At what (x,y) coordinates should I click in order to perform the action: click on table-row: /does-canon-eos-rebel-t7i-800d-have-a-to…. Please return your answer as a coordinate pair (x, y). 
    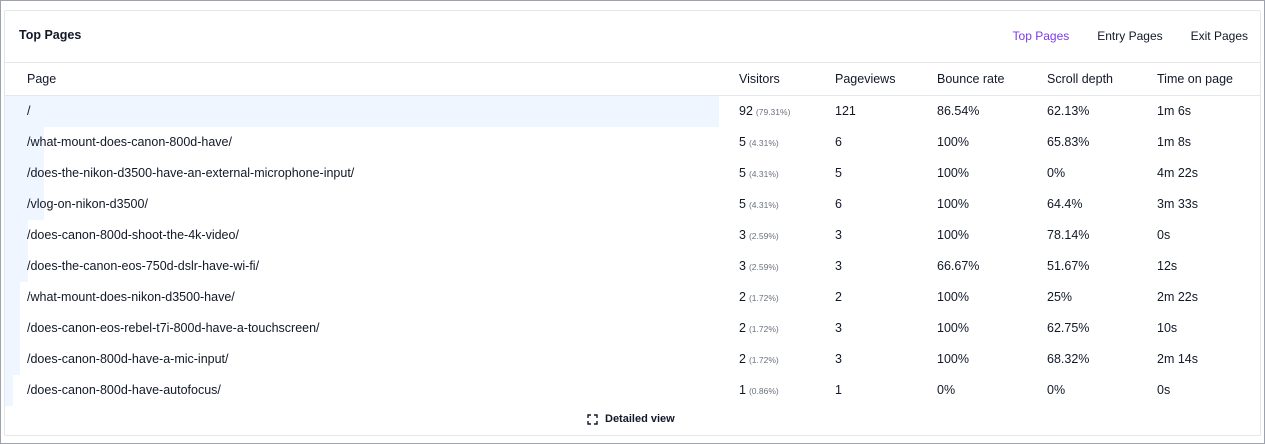
    Looking at the image, I should click on (632, 328).